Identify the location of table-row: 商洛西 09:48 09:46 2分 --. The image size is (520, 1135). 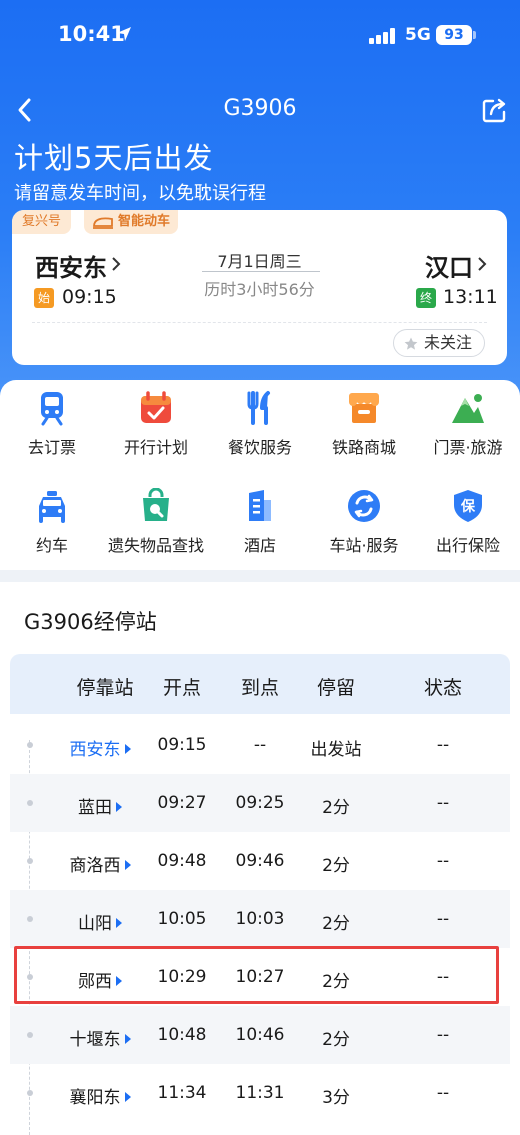
(260, 861).